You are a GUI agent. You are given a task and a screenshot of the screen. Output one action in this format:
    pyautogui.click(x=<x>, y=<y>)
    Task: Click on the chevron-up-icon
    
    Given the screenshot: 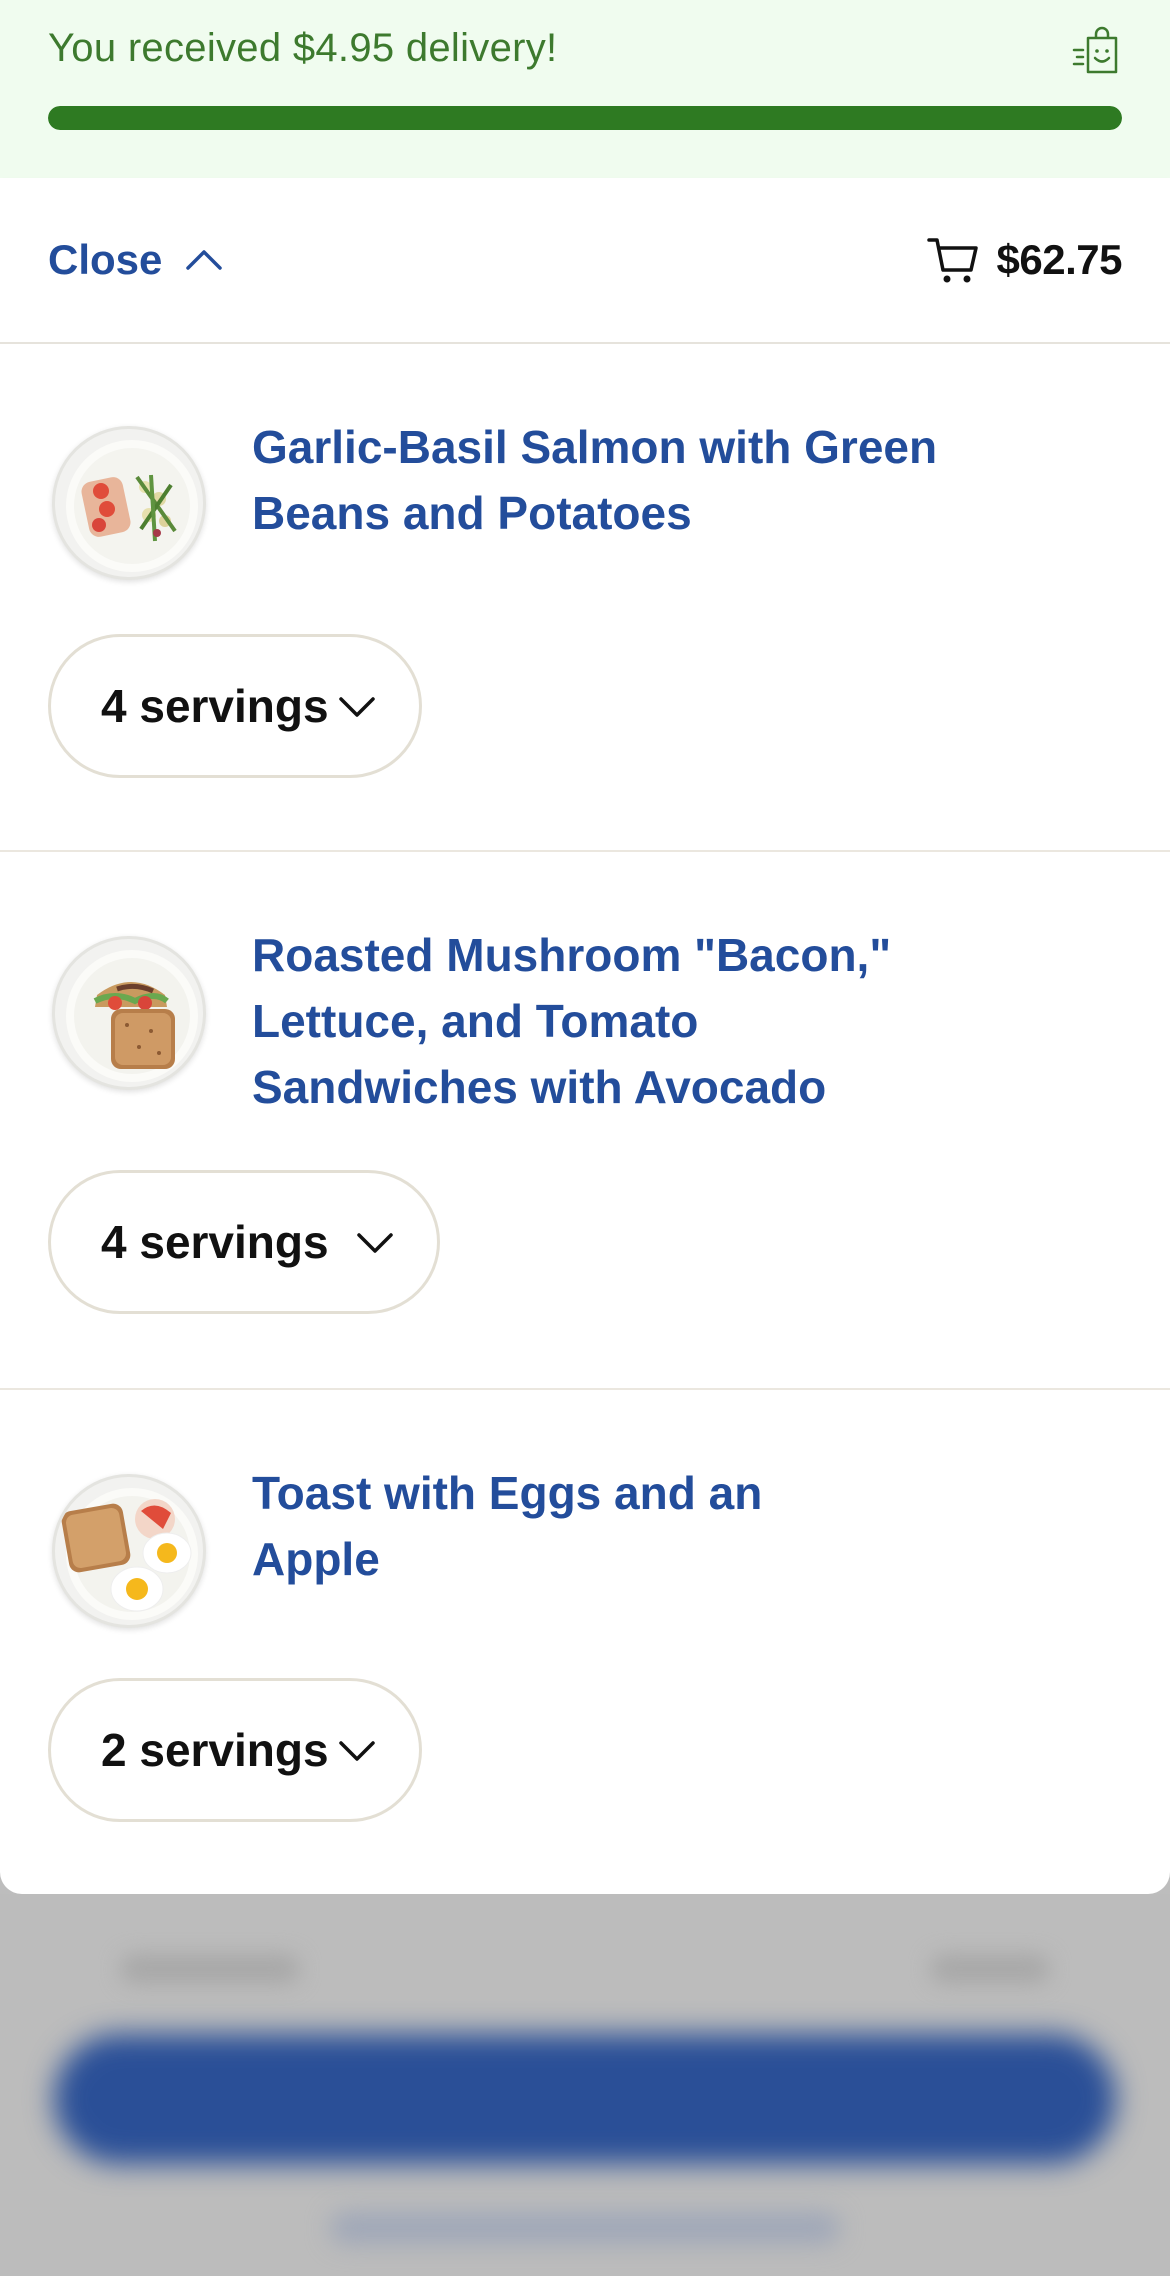 What is the action you would take?
    pyautogui.click(x=204, y=260)
    